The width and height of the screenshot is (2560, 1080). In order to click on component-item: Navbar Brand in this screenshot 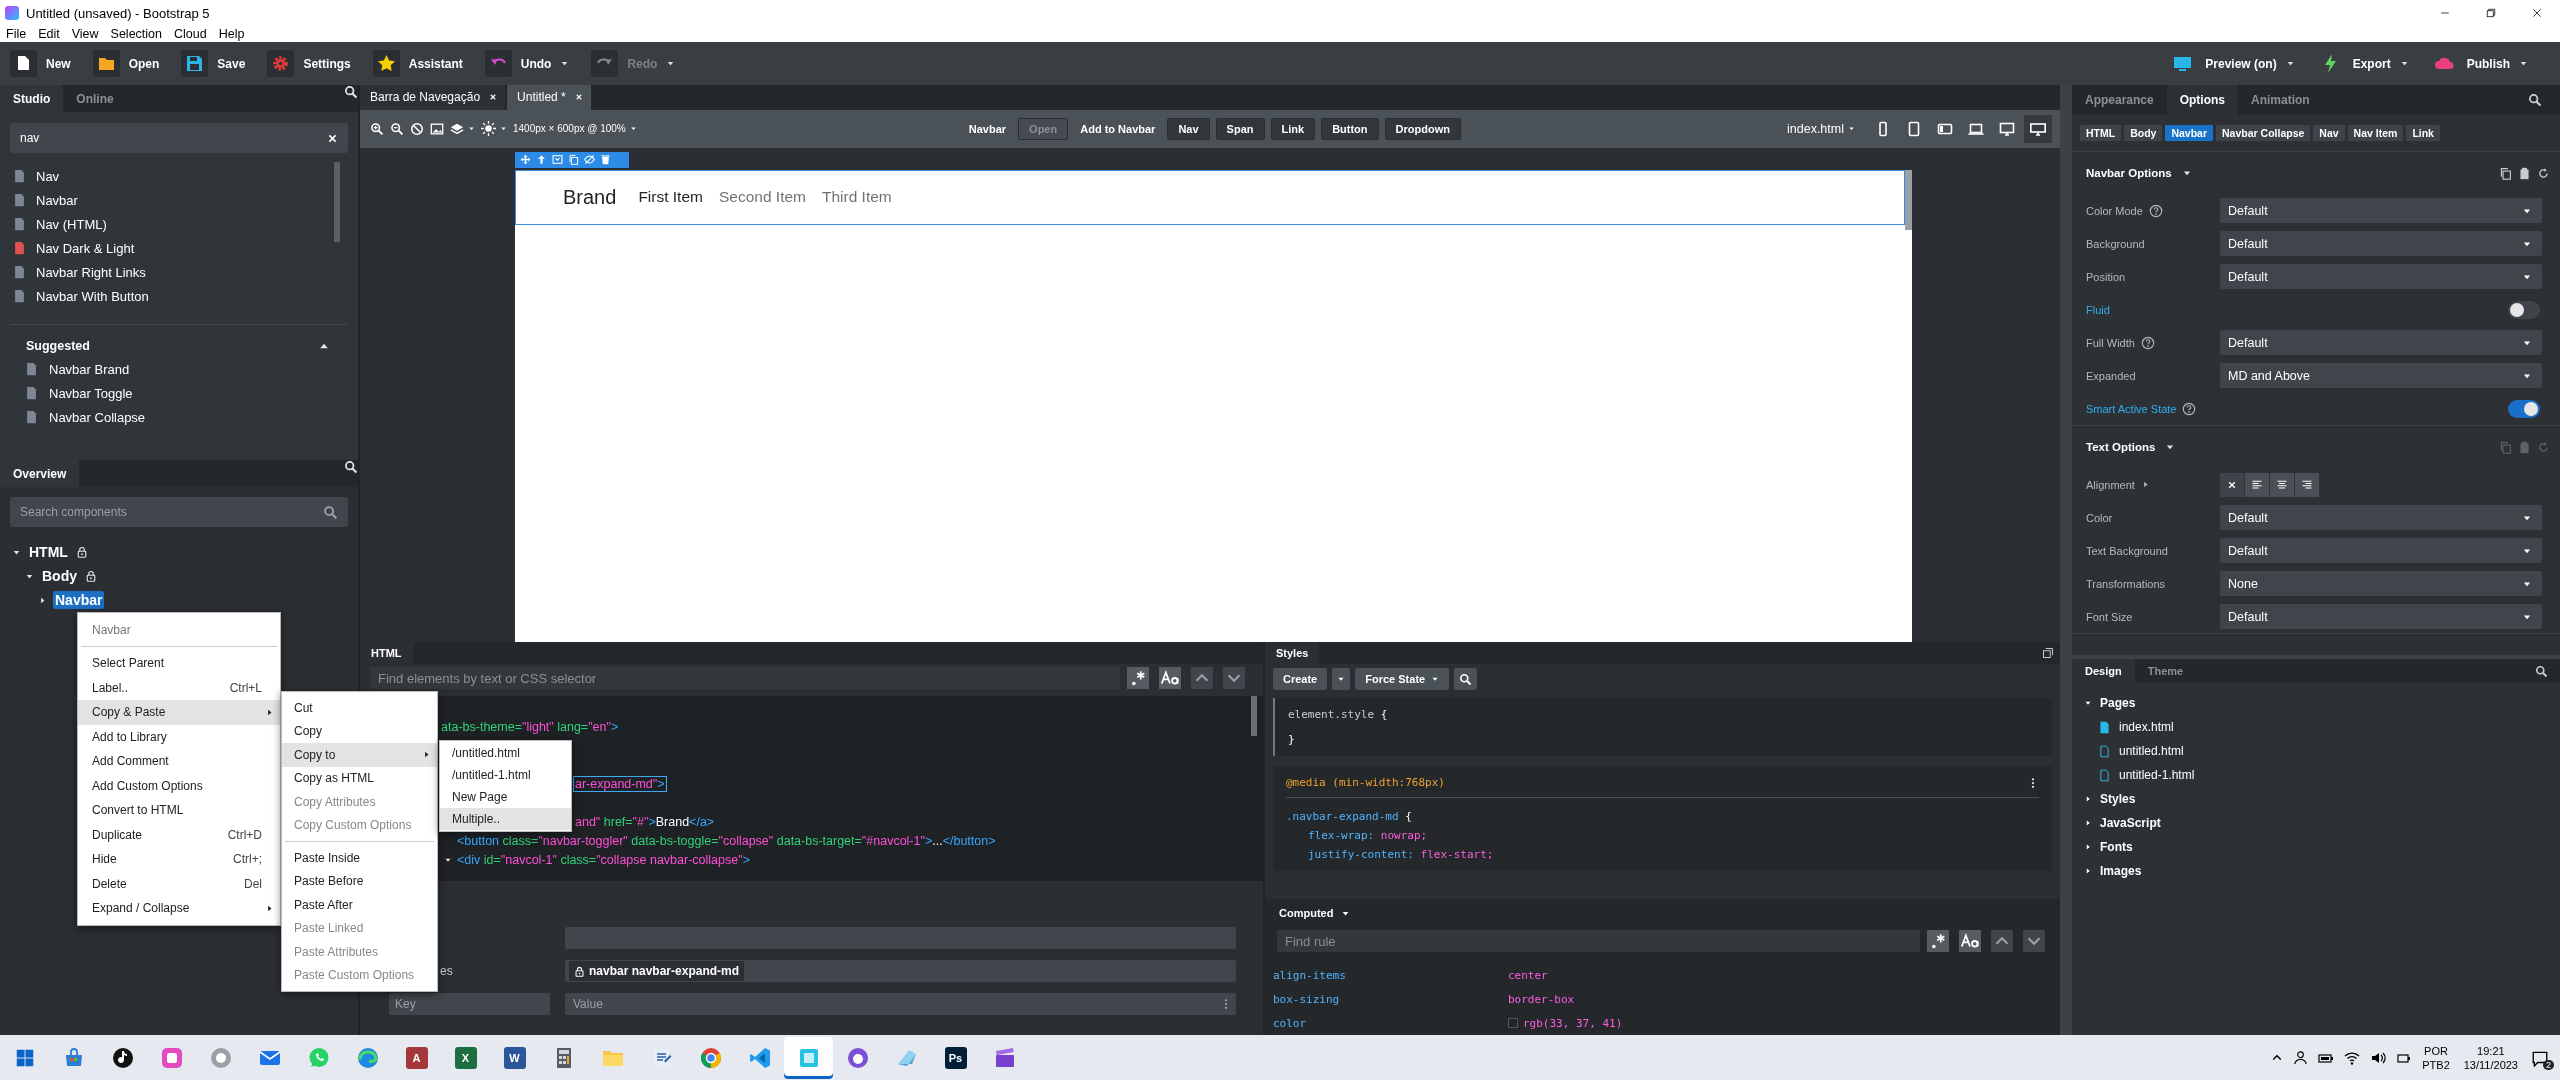, I will do `click(89, 369)`.